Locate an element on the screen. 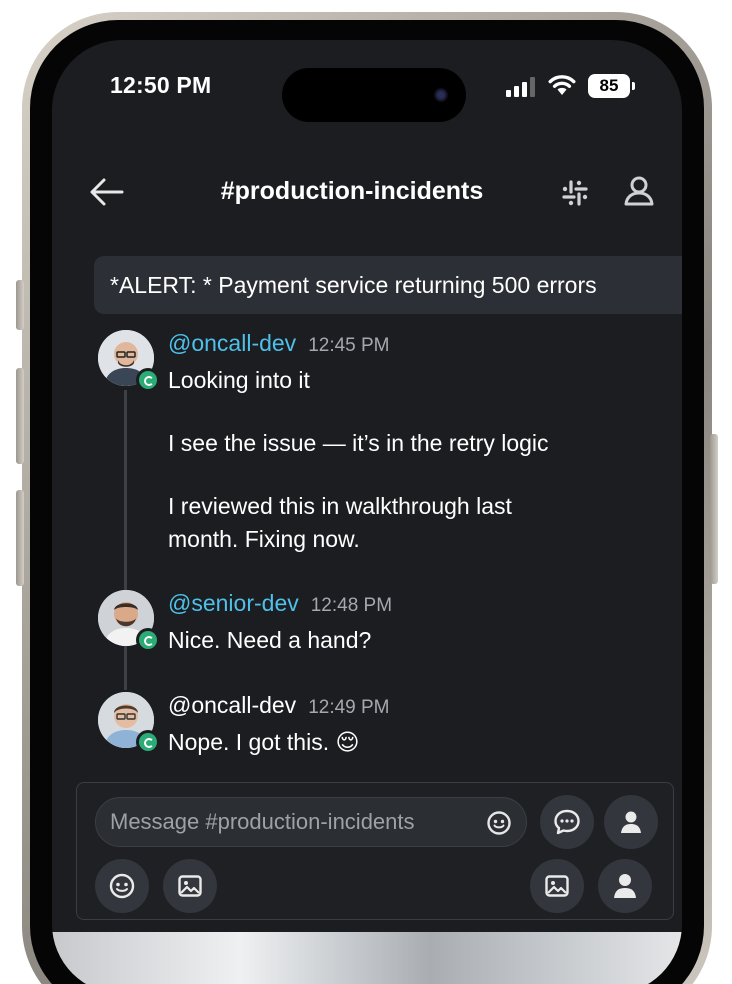 This screenshot has height=984, width=732. message-text: month. Fixing now. is located at coordinates (264, 539).